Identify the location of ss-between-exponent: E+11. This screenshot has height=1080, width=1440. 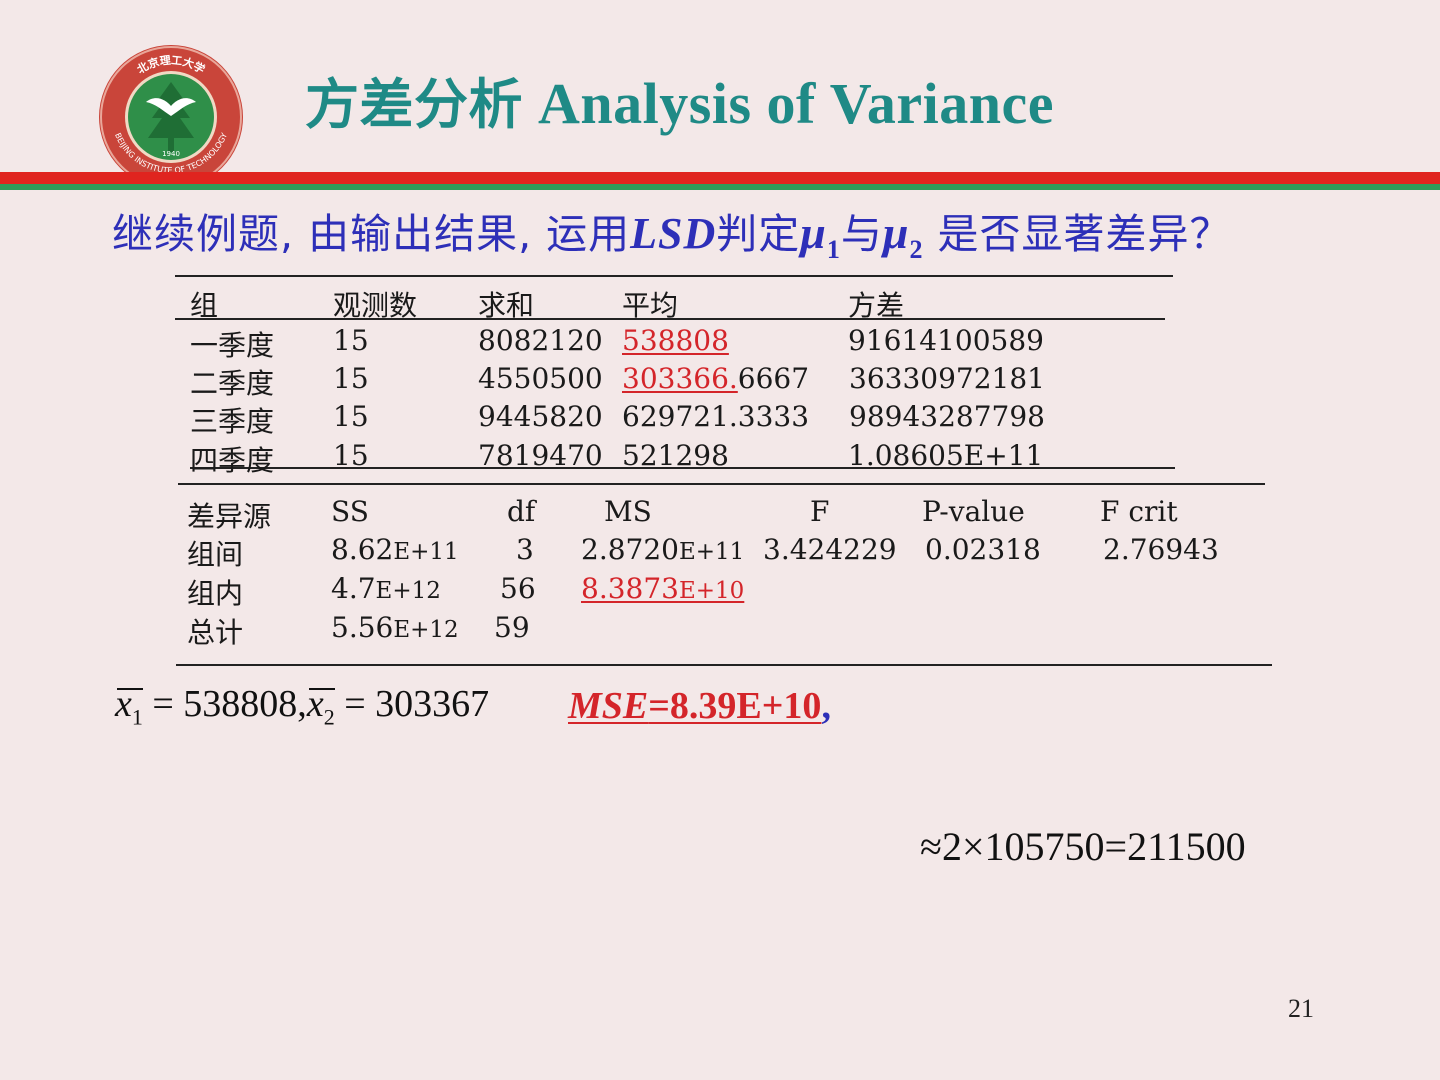
(426, 552).